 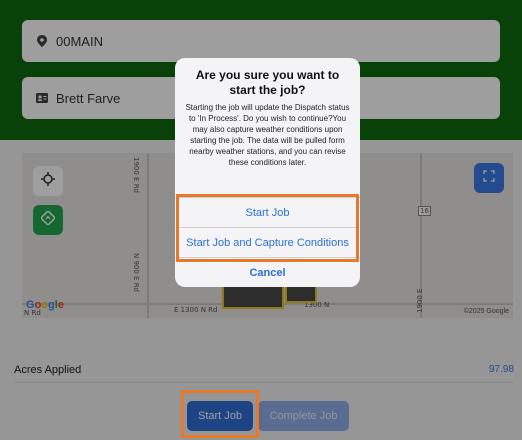 What do you see at coordinates (267, 82) in the screenshot?
I see `dialog-title: Are you sure you want to start the job?` at bounding box center [267, 82].